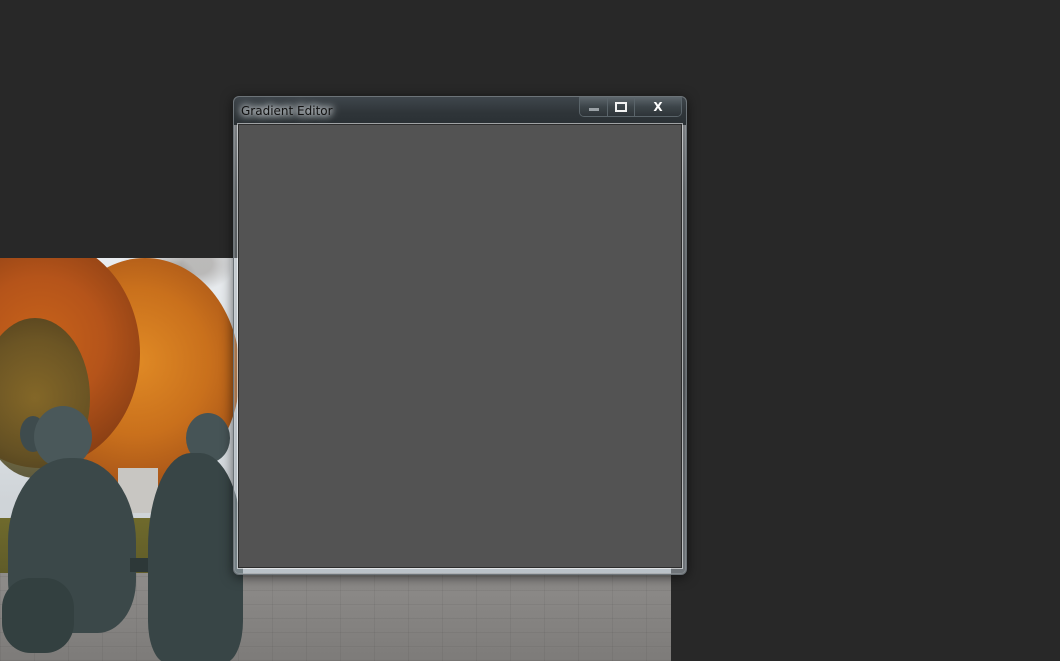 The image size is (1060, 661). Describe the element at coordinates (38, 615) in the screenshot. I see `statue-leg-left` at that location.